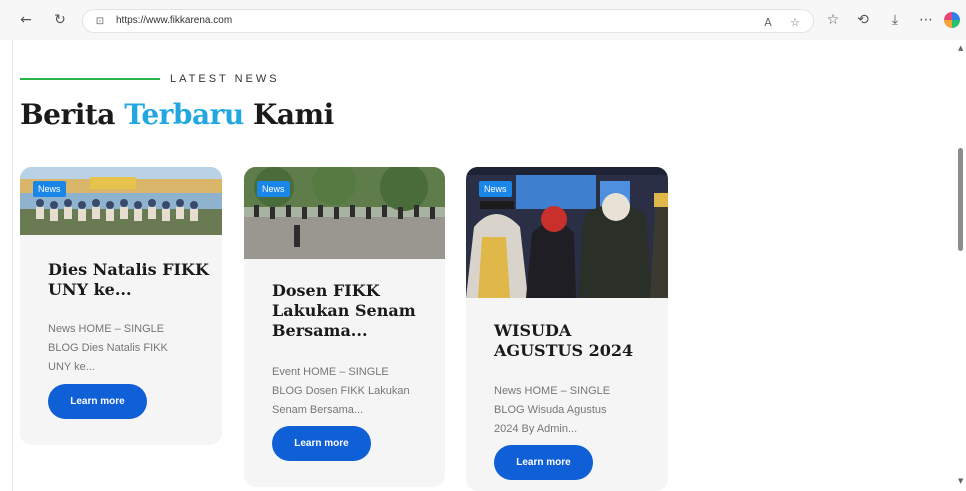 The image size is (966, 491). I want to click on url-text: https://www.fikkarena.com, so click(174, 20).